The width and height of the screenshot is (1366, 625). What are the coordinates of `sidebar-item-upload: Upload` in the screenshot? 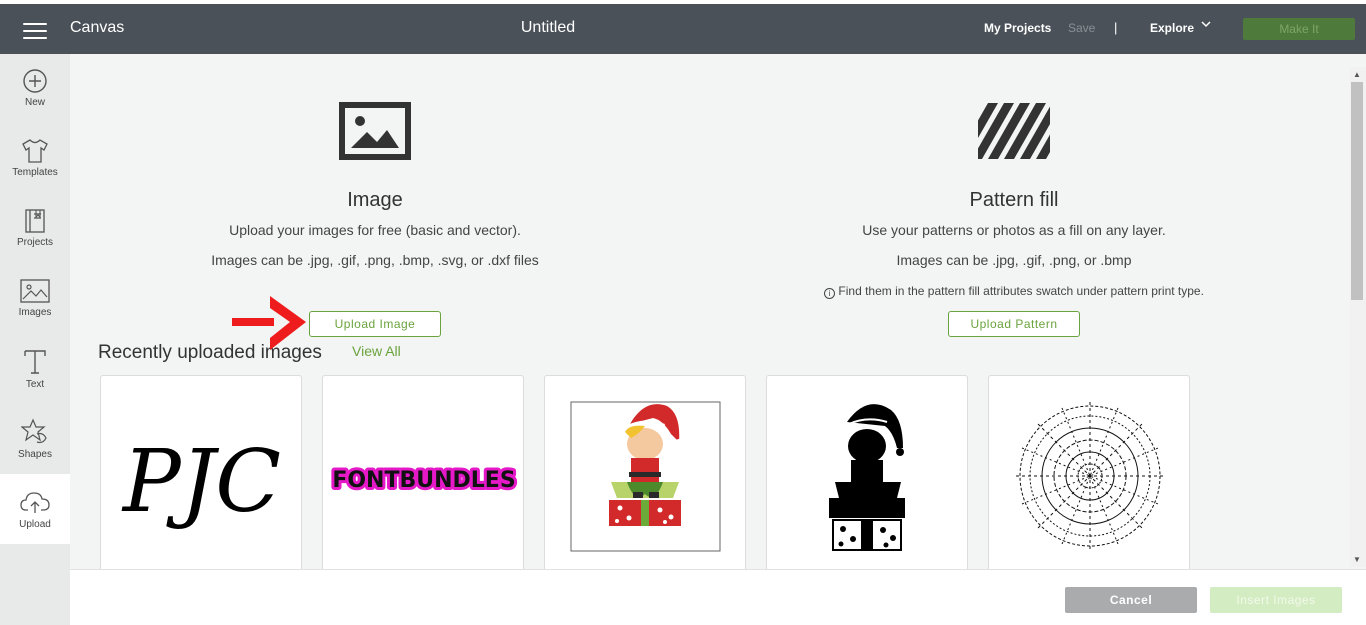 It's located at (35, 509).